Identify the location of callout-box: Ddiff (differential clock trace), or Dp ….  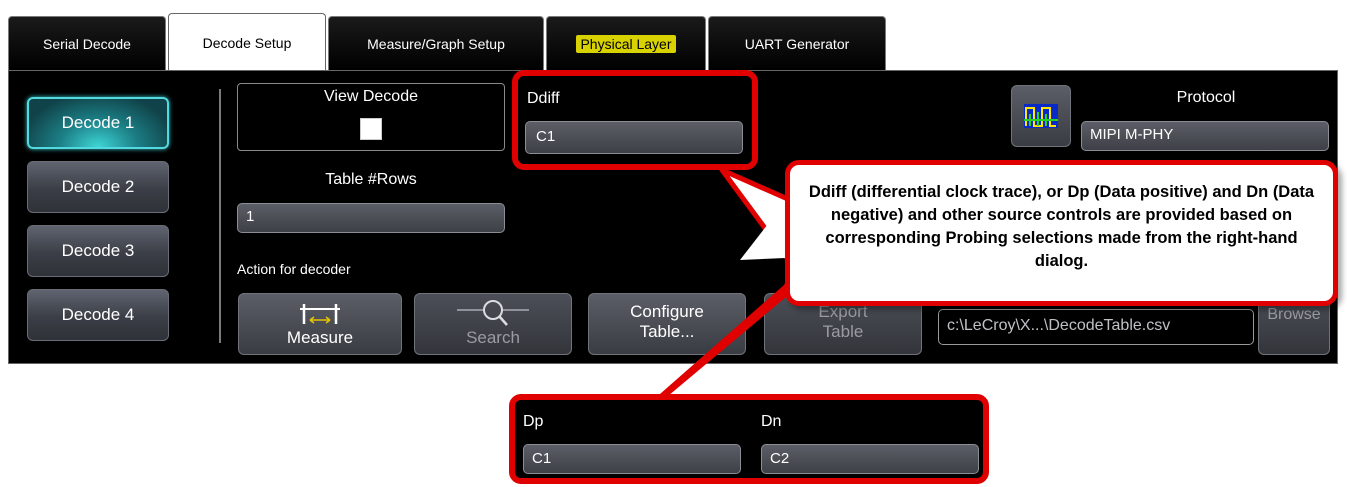
(1061, 233).